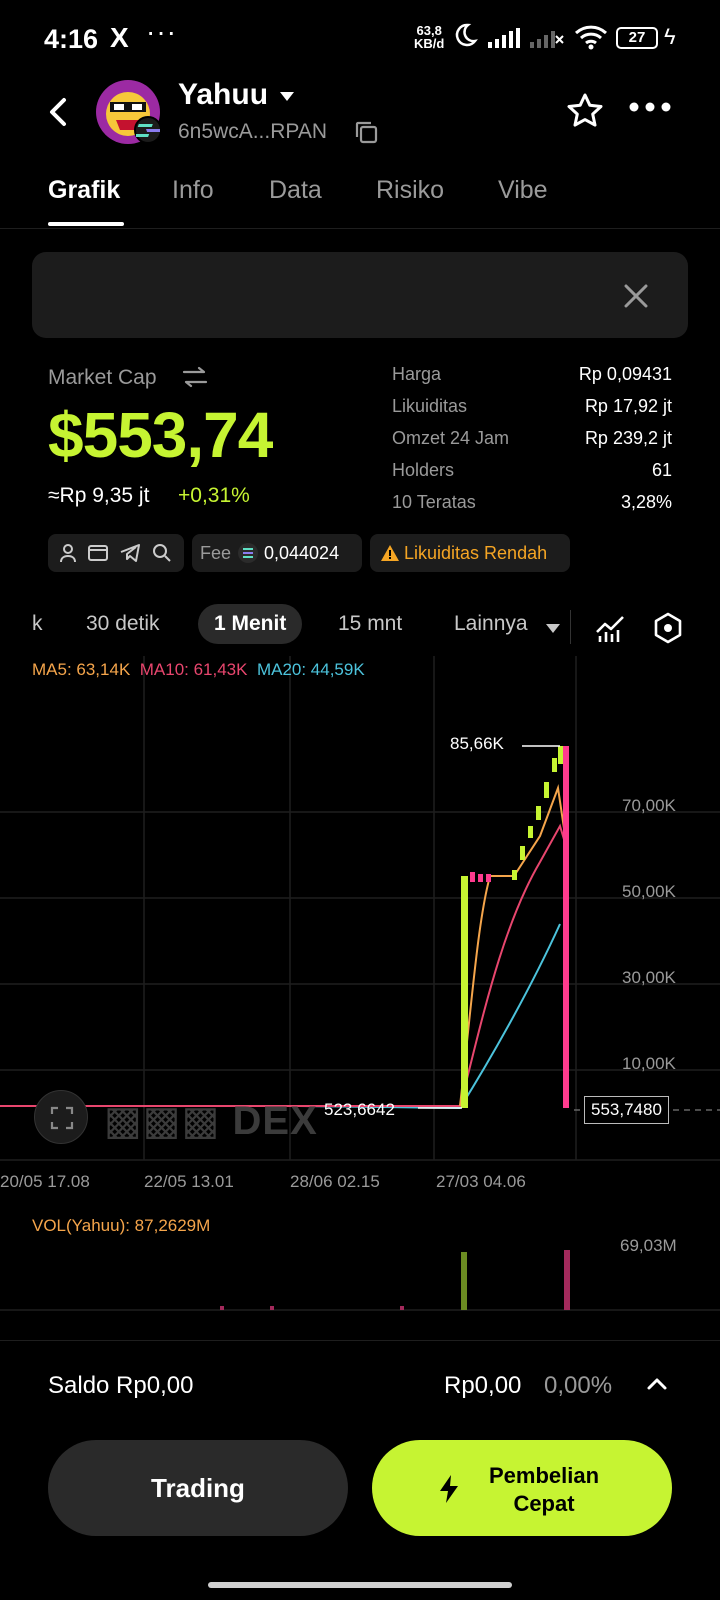 The height and width of the screenshot is (1600, 720). What do you see at coordinates (123, 624) in the screenshot?
I see `interval-30s: 30 detik` at bounding box center [123, 624].